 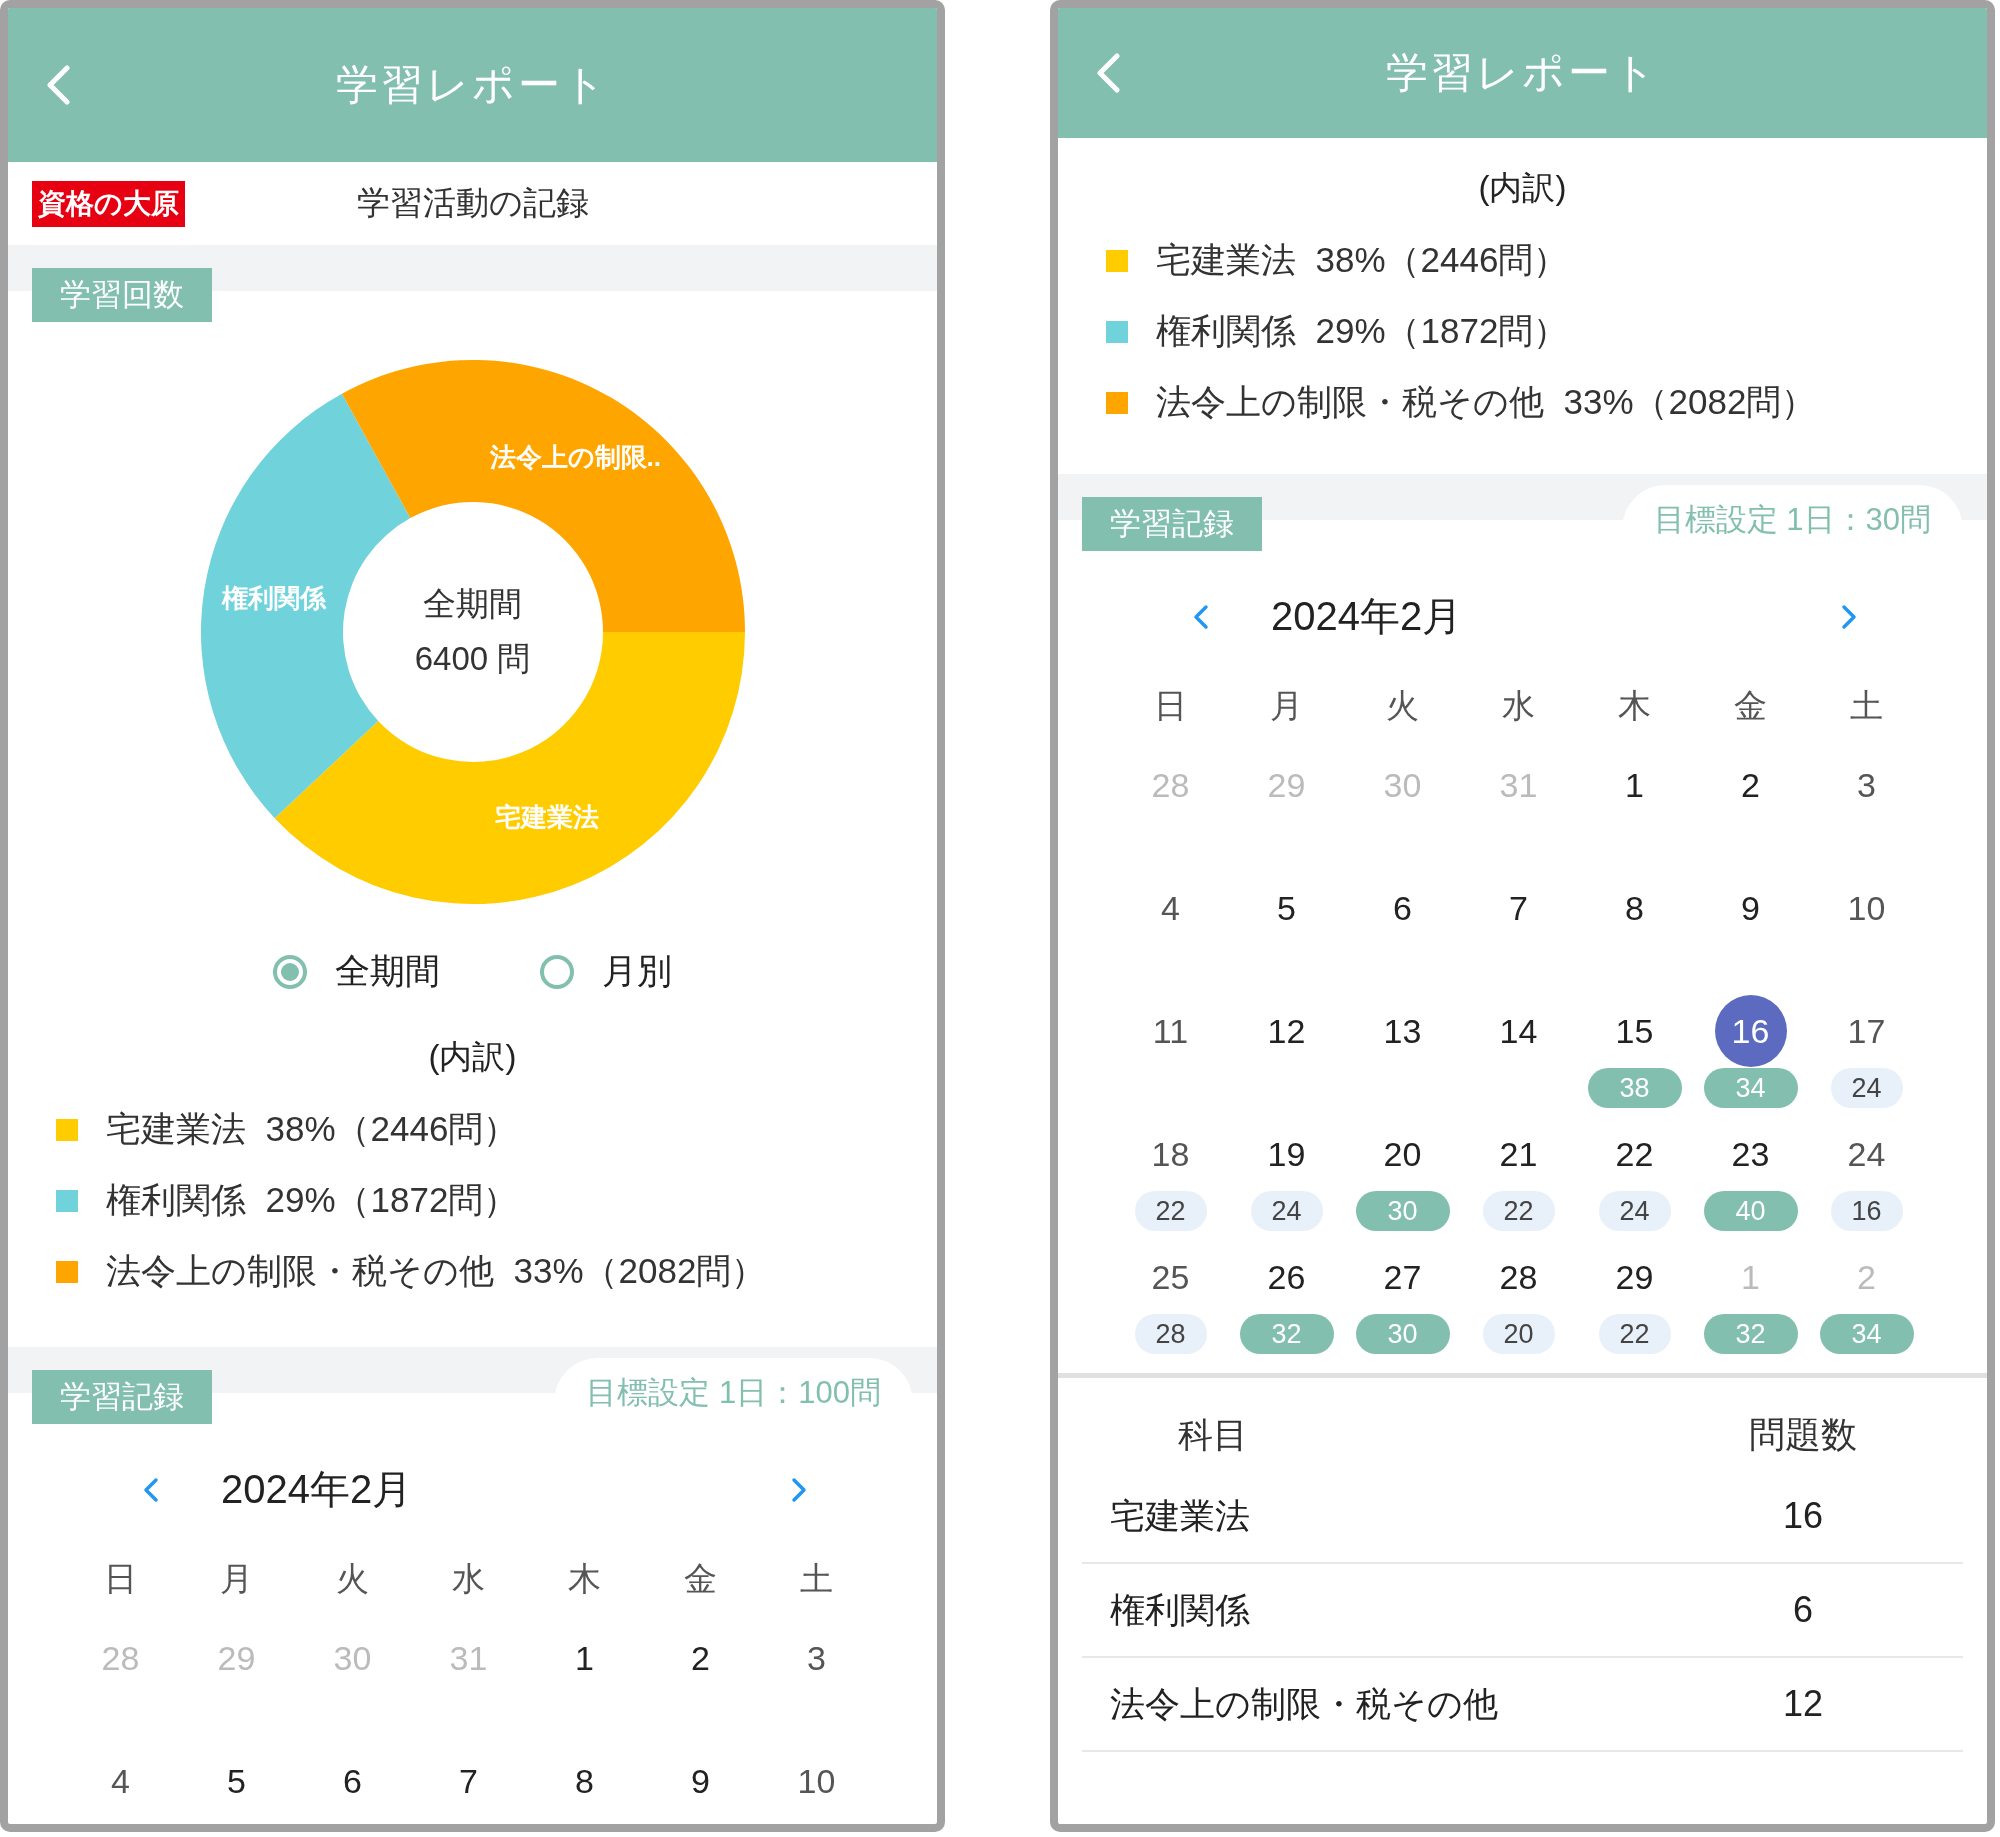 What do you see at coordinates (1180, 1609) in the screenshot?
I see `subject-cell-text: 権利関係` at bounding box center [1180, 1609].